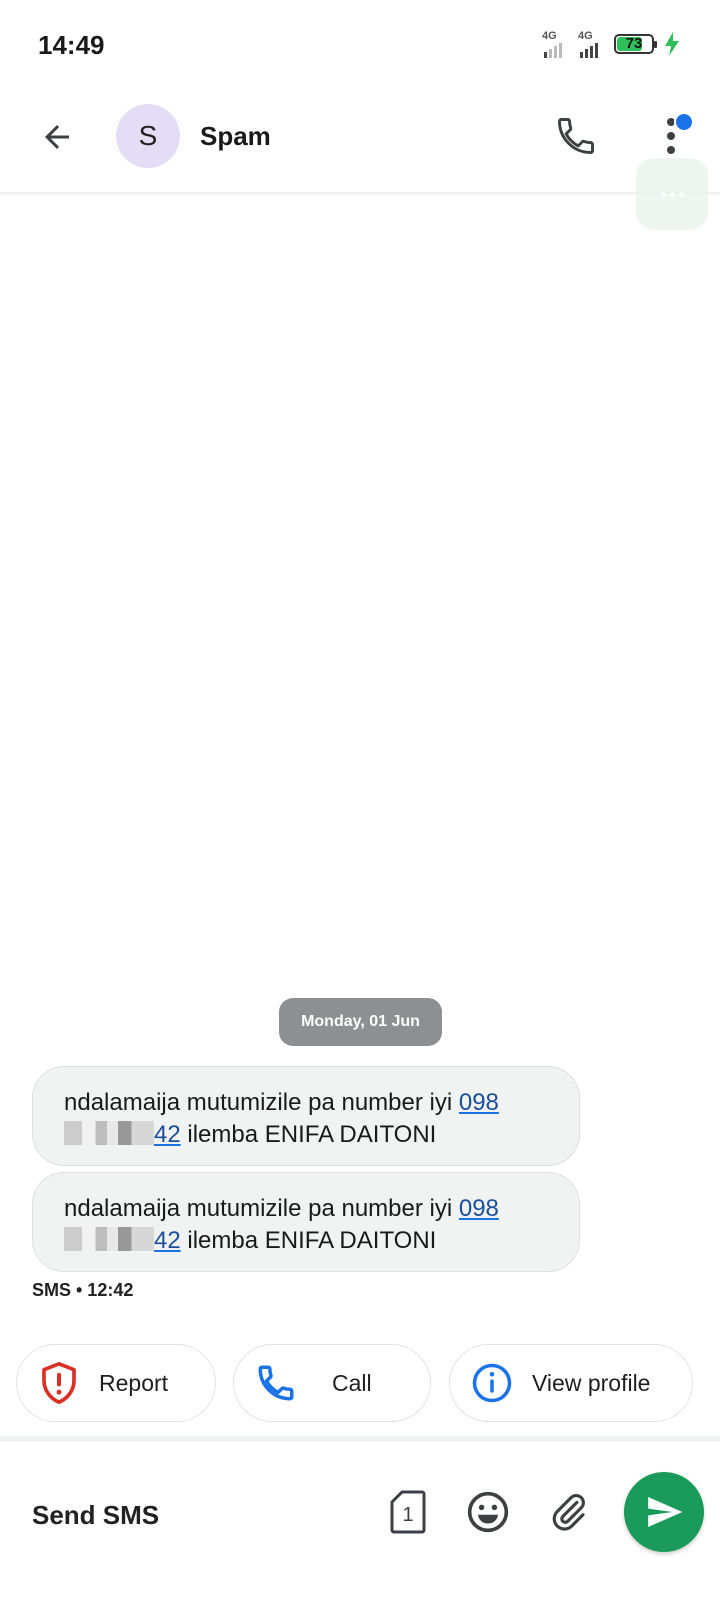 The image size is (720, 1600). Describe the element at coordinates (360, 141) in the screenshot. I see `conversation-app-bar: S Spam` at that location.